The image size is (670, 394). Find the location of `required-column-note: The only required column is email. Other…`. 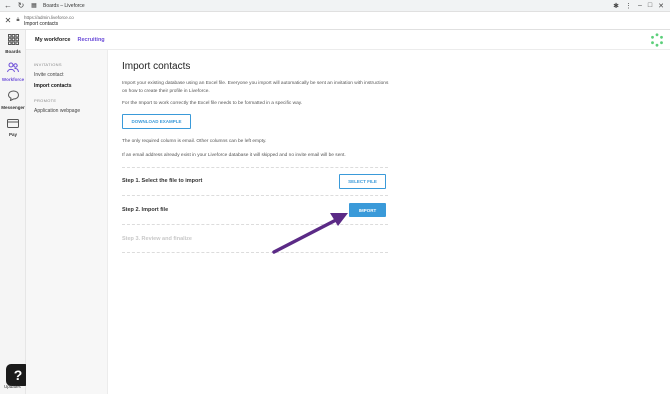

required-column-note: The only required column is email. Other… is located at coordinates (194, 141).